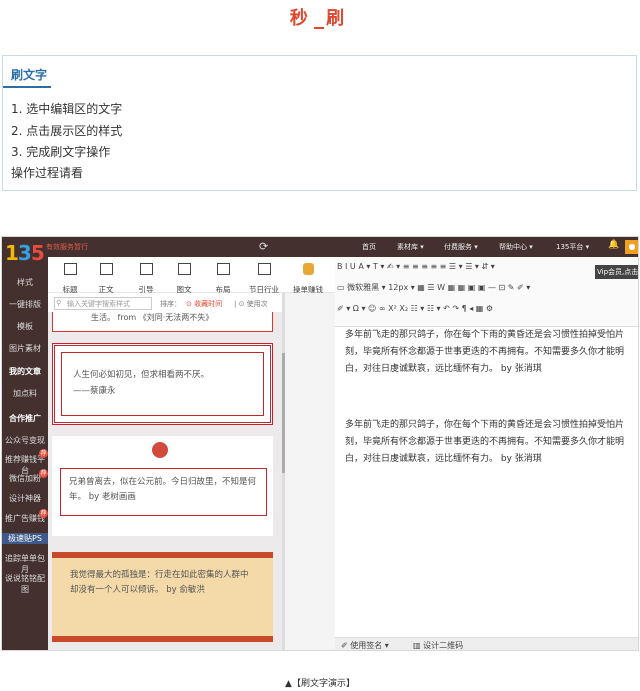 The height and width of the screenshot is (691, 640). What do you see at coordinates (25, 538) in the screenshot?
I see `sidebar-item-ps: 极速贴PS` at bounding box center [25, 538].